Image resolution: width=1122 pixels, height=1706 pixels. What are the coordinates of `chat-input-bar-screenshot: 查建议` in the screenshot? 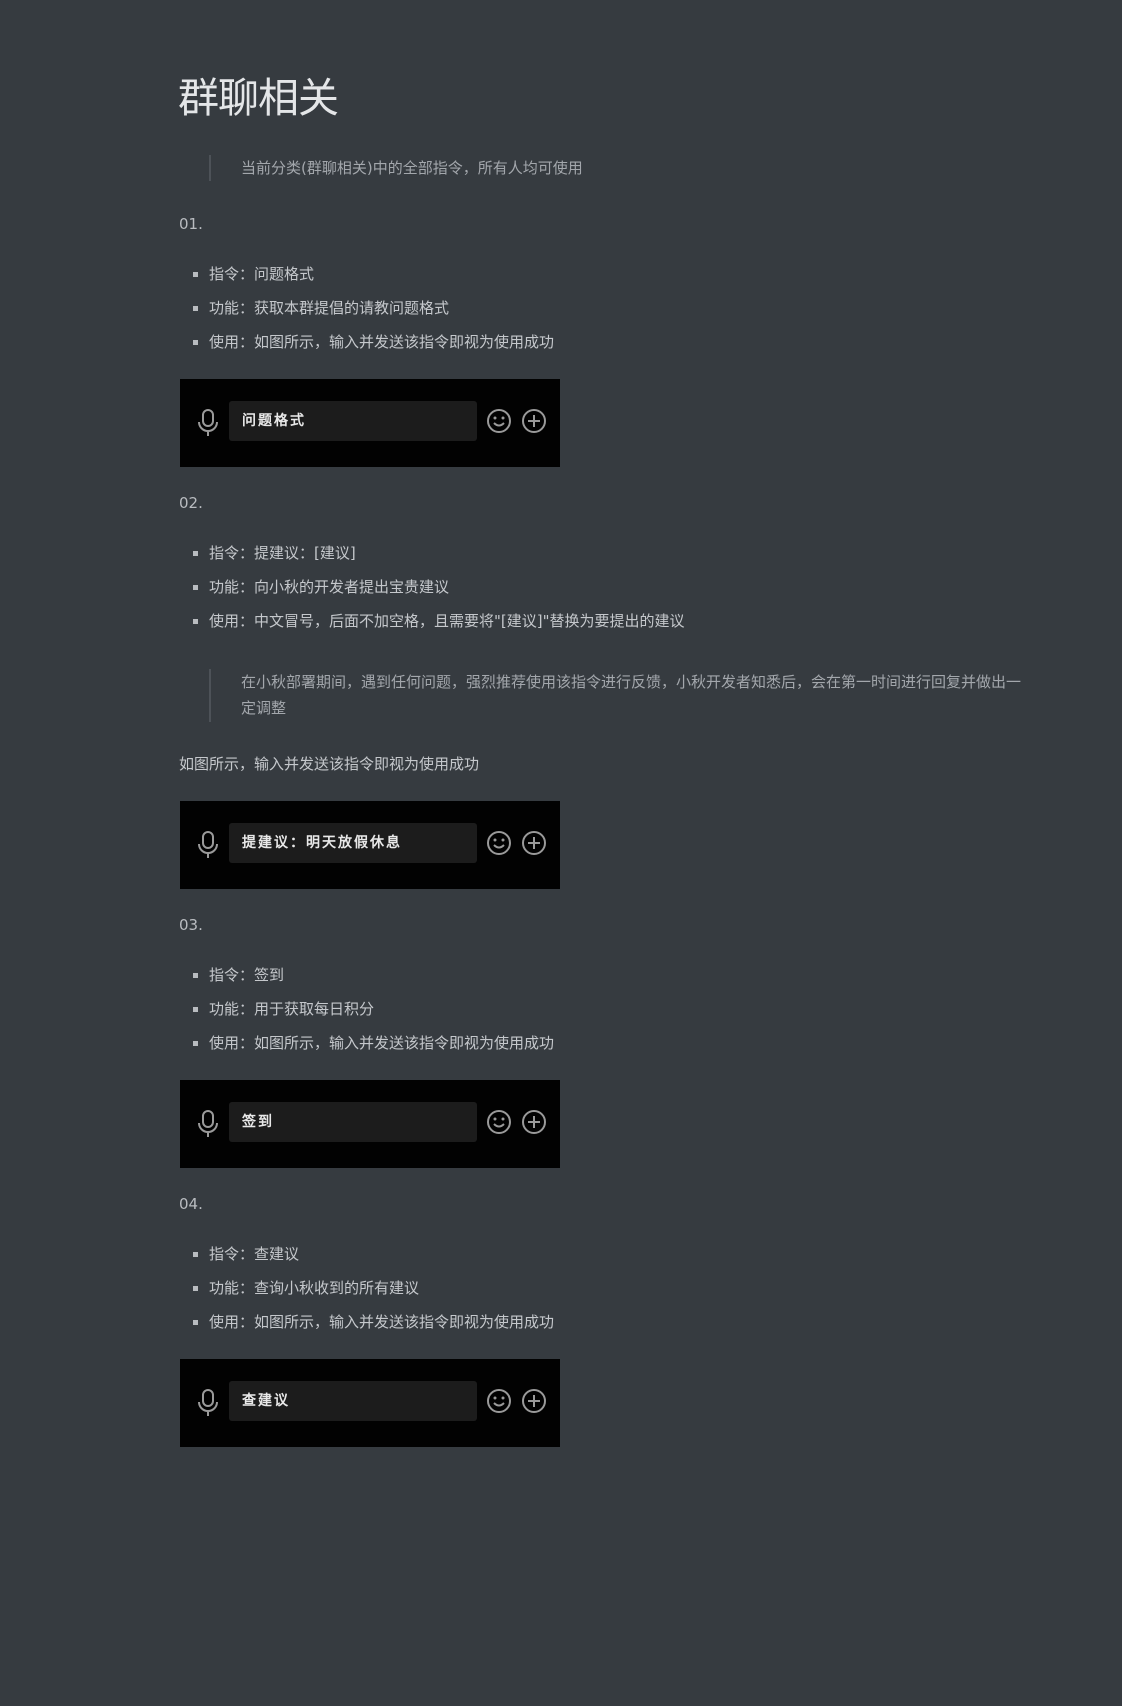 It's located at (370, 1403).